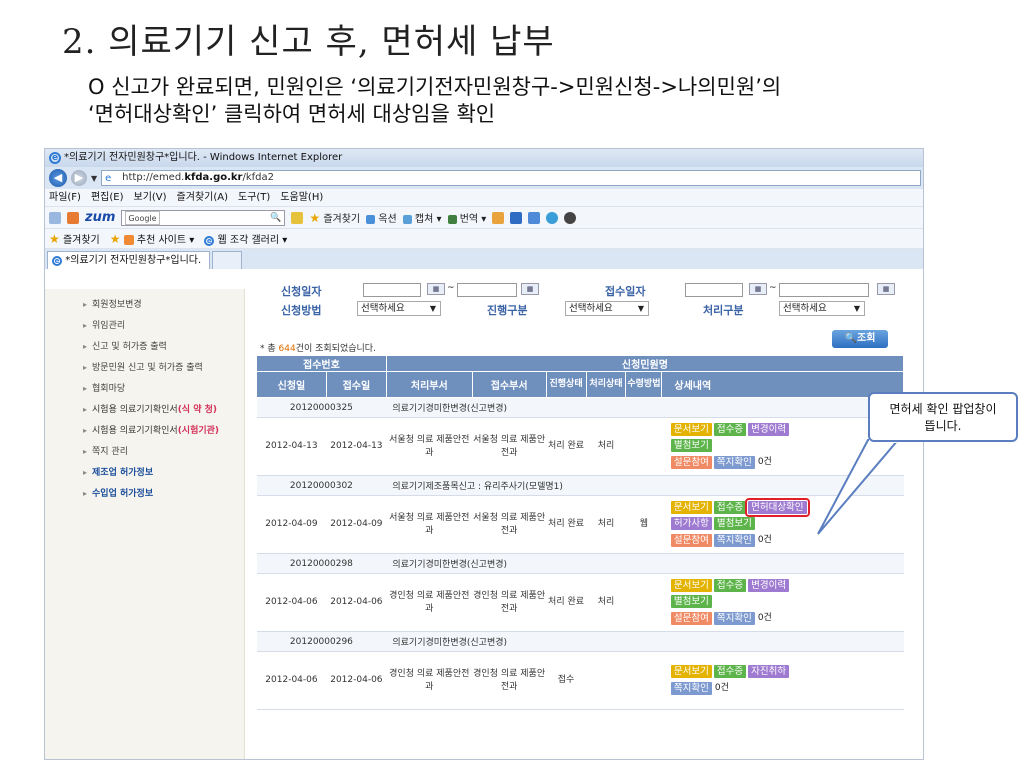 The image size is (1024, 768). Describe the element at coordinates (625, 291) in the screenshot. I see `receipt-date-label: 접수일자` at that location.